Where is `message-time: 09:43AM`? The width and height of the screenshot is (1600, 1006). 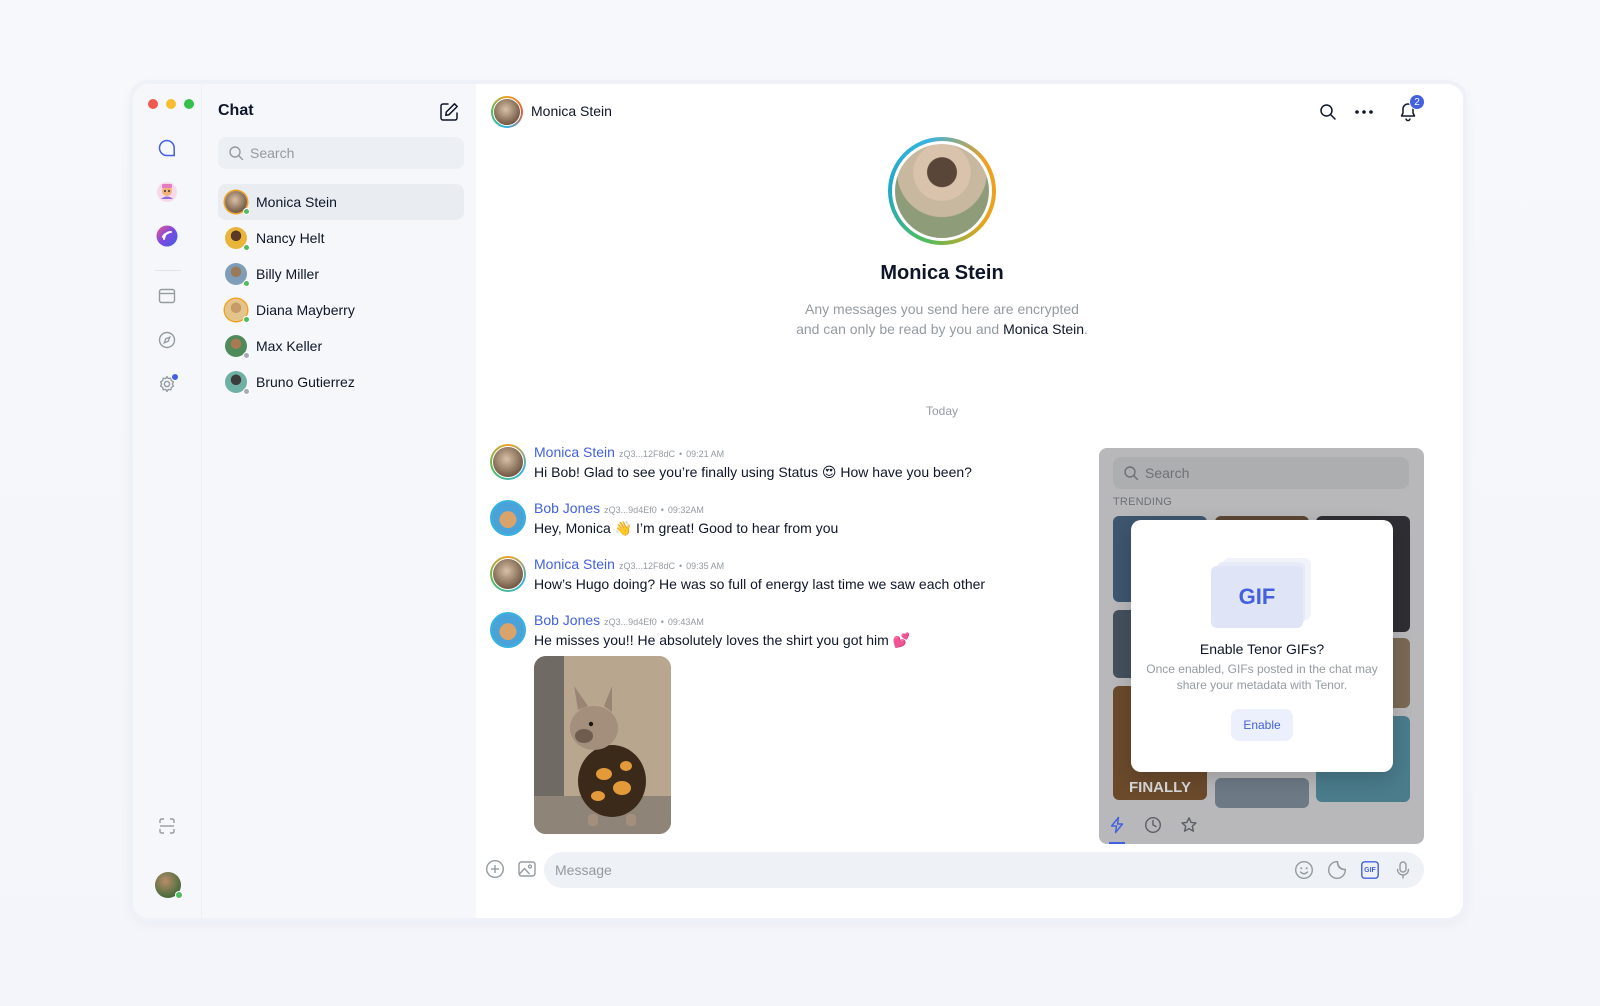
message-time: 09:43AM is located at coordinates (685, 622).